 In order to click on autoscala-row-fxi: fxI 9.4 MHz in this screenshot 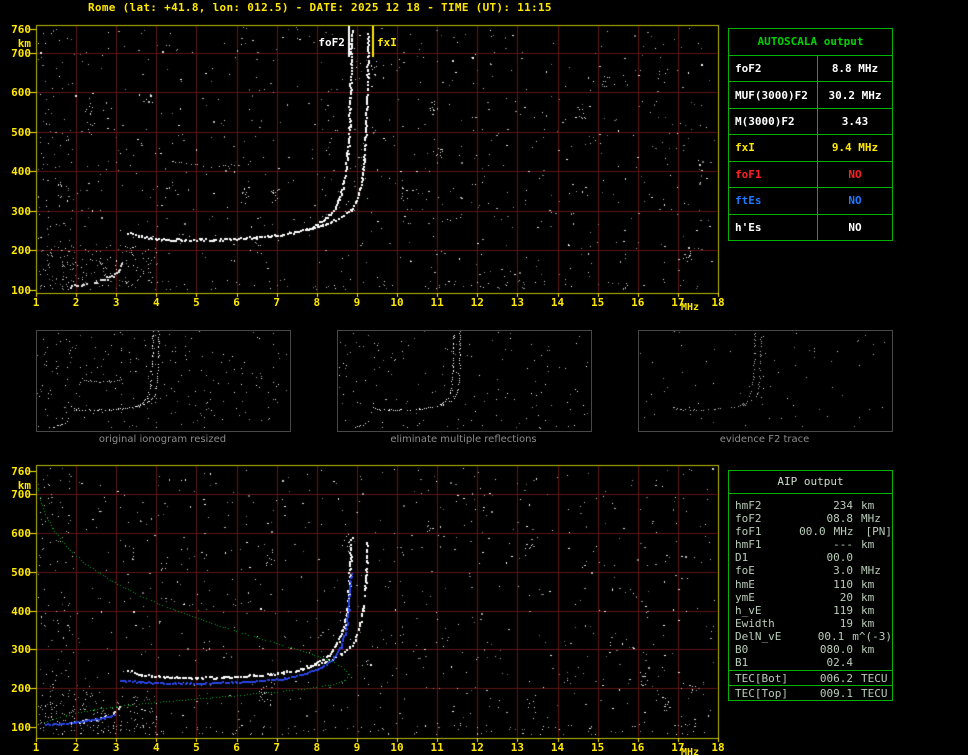, I will do `click(810, 148)`.